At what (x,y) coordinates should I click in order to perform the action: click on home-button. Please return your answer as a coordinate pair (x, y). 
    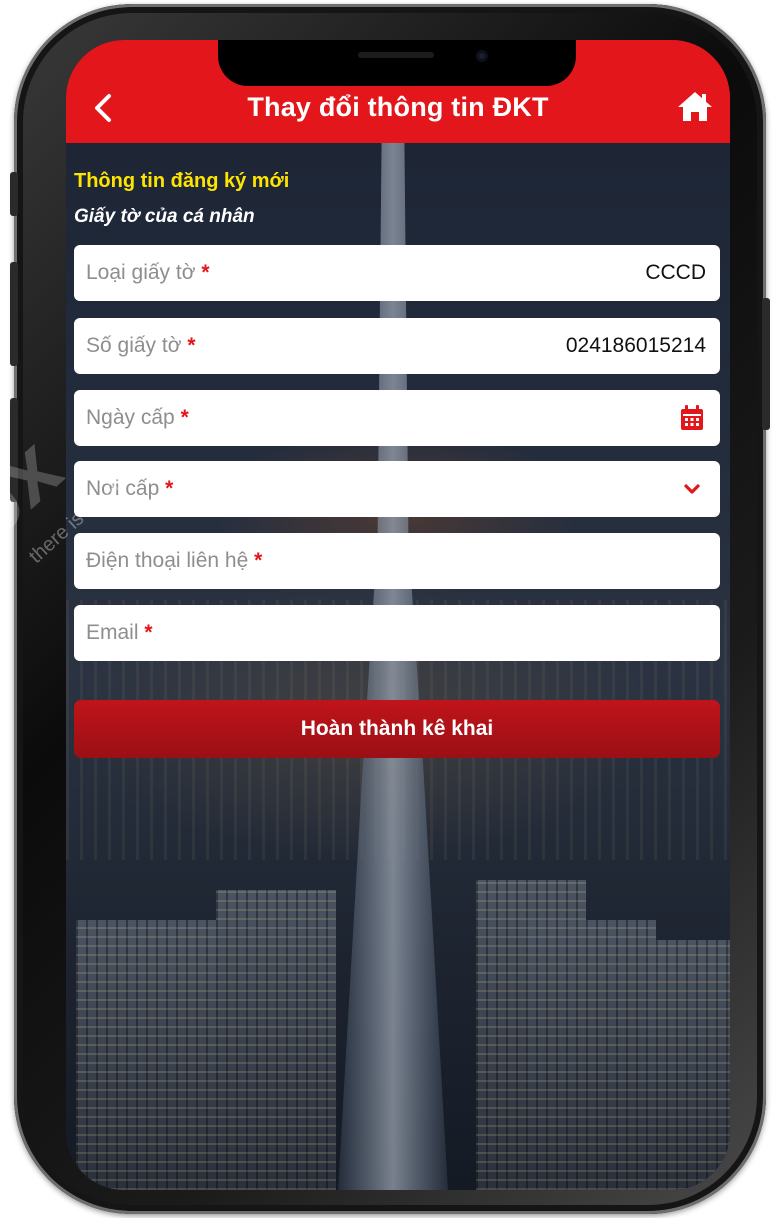
    Looking at the image, I should click on (695, 107).